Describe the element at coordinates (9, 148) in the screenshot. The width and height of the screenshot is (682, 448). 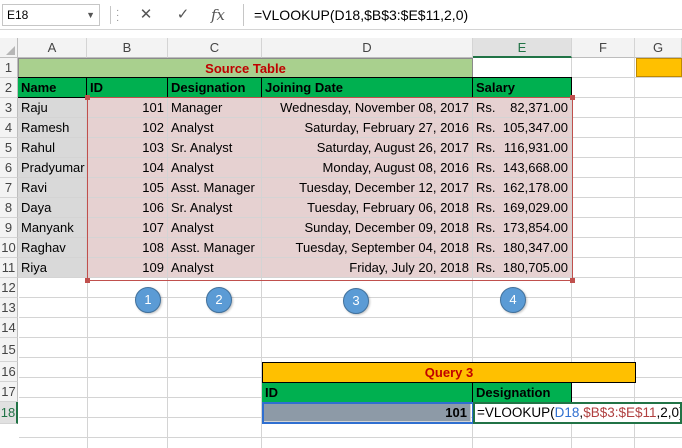
I see `row-header-5: 5` at that location.